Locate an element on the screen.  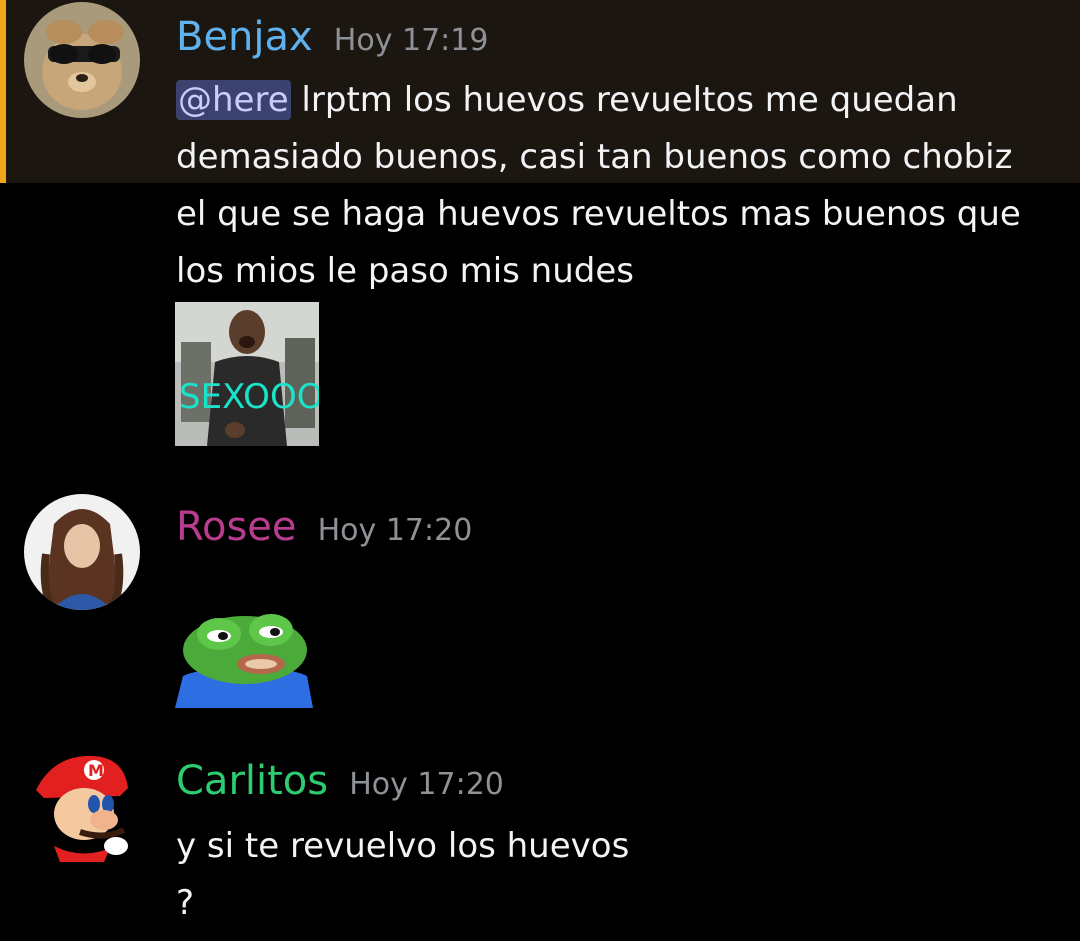
username: Benjax is located at coordinates (244, 37).